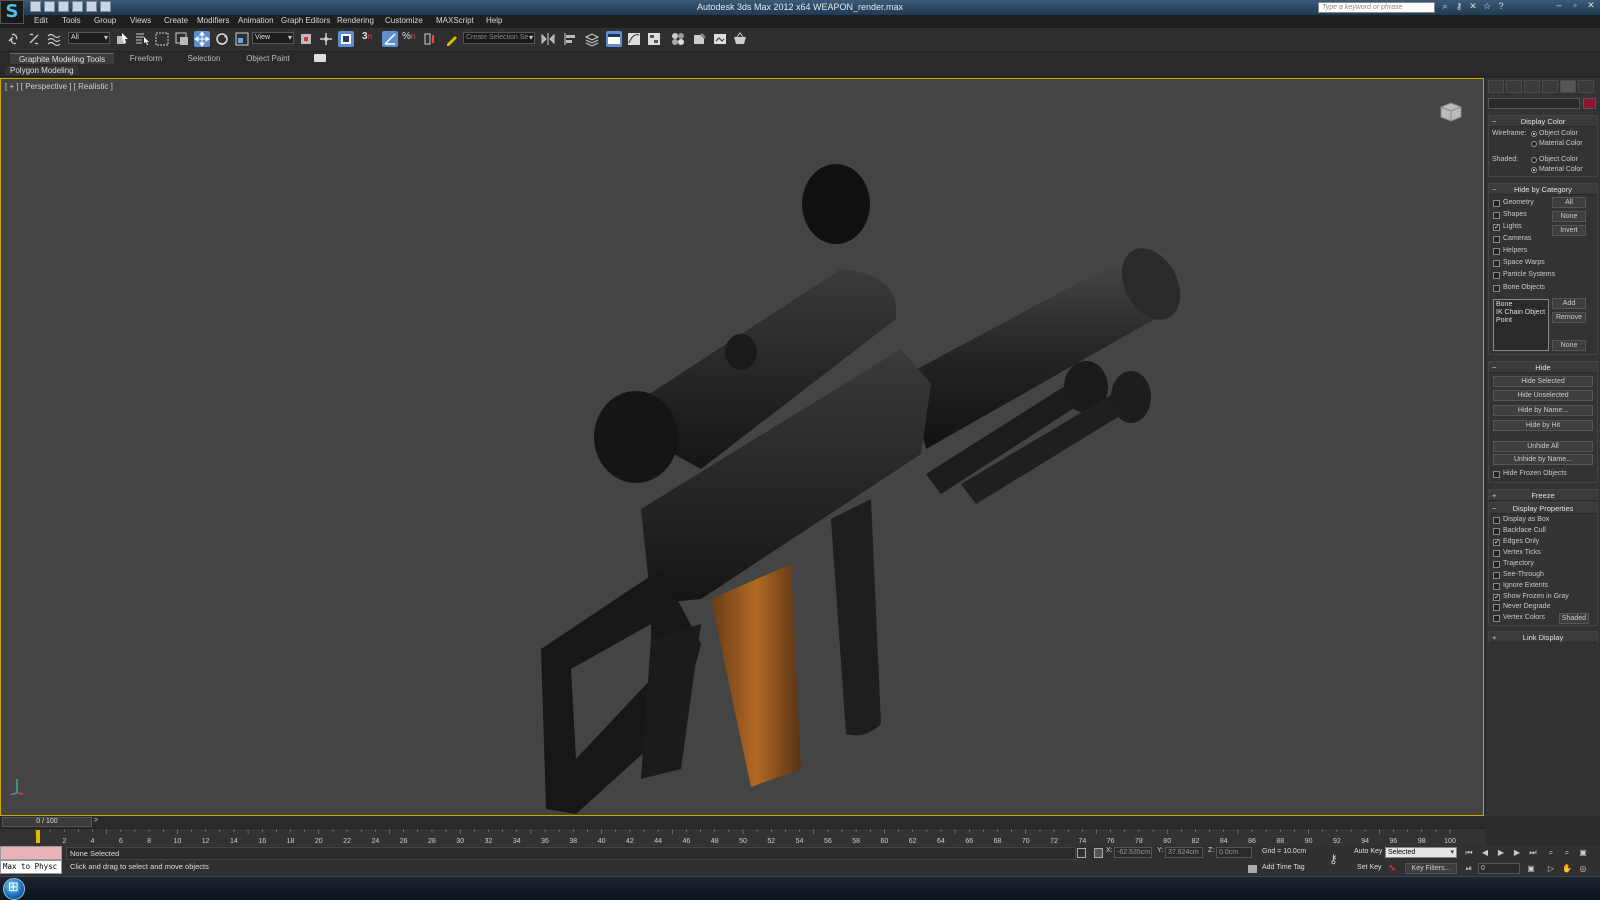  I want to click on show-frozen-gray-checkbox: ✓, so click(1496, 597).